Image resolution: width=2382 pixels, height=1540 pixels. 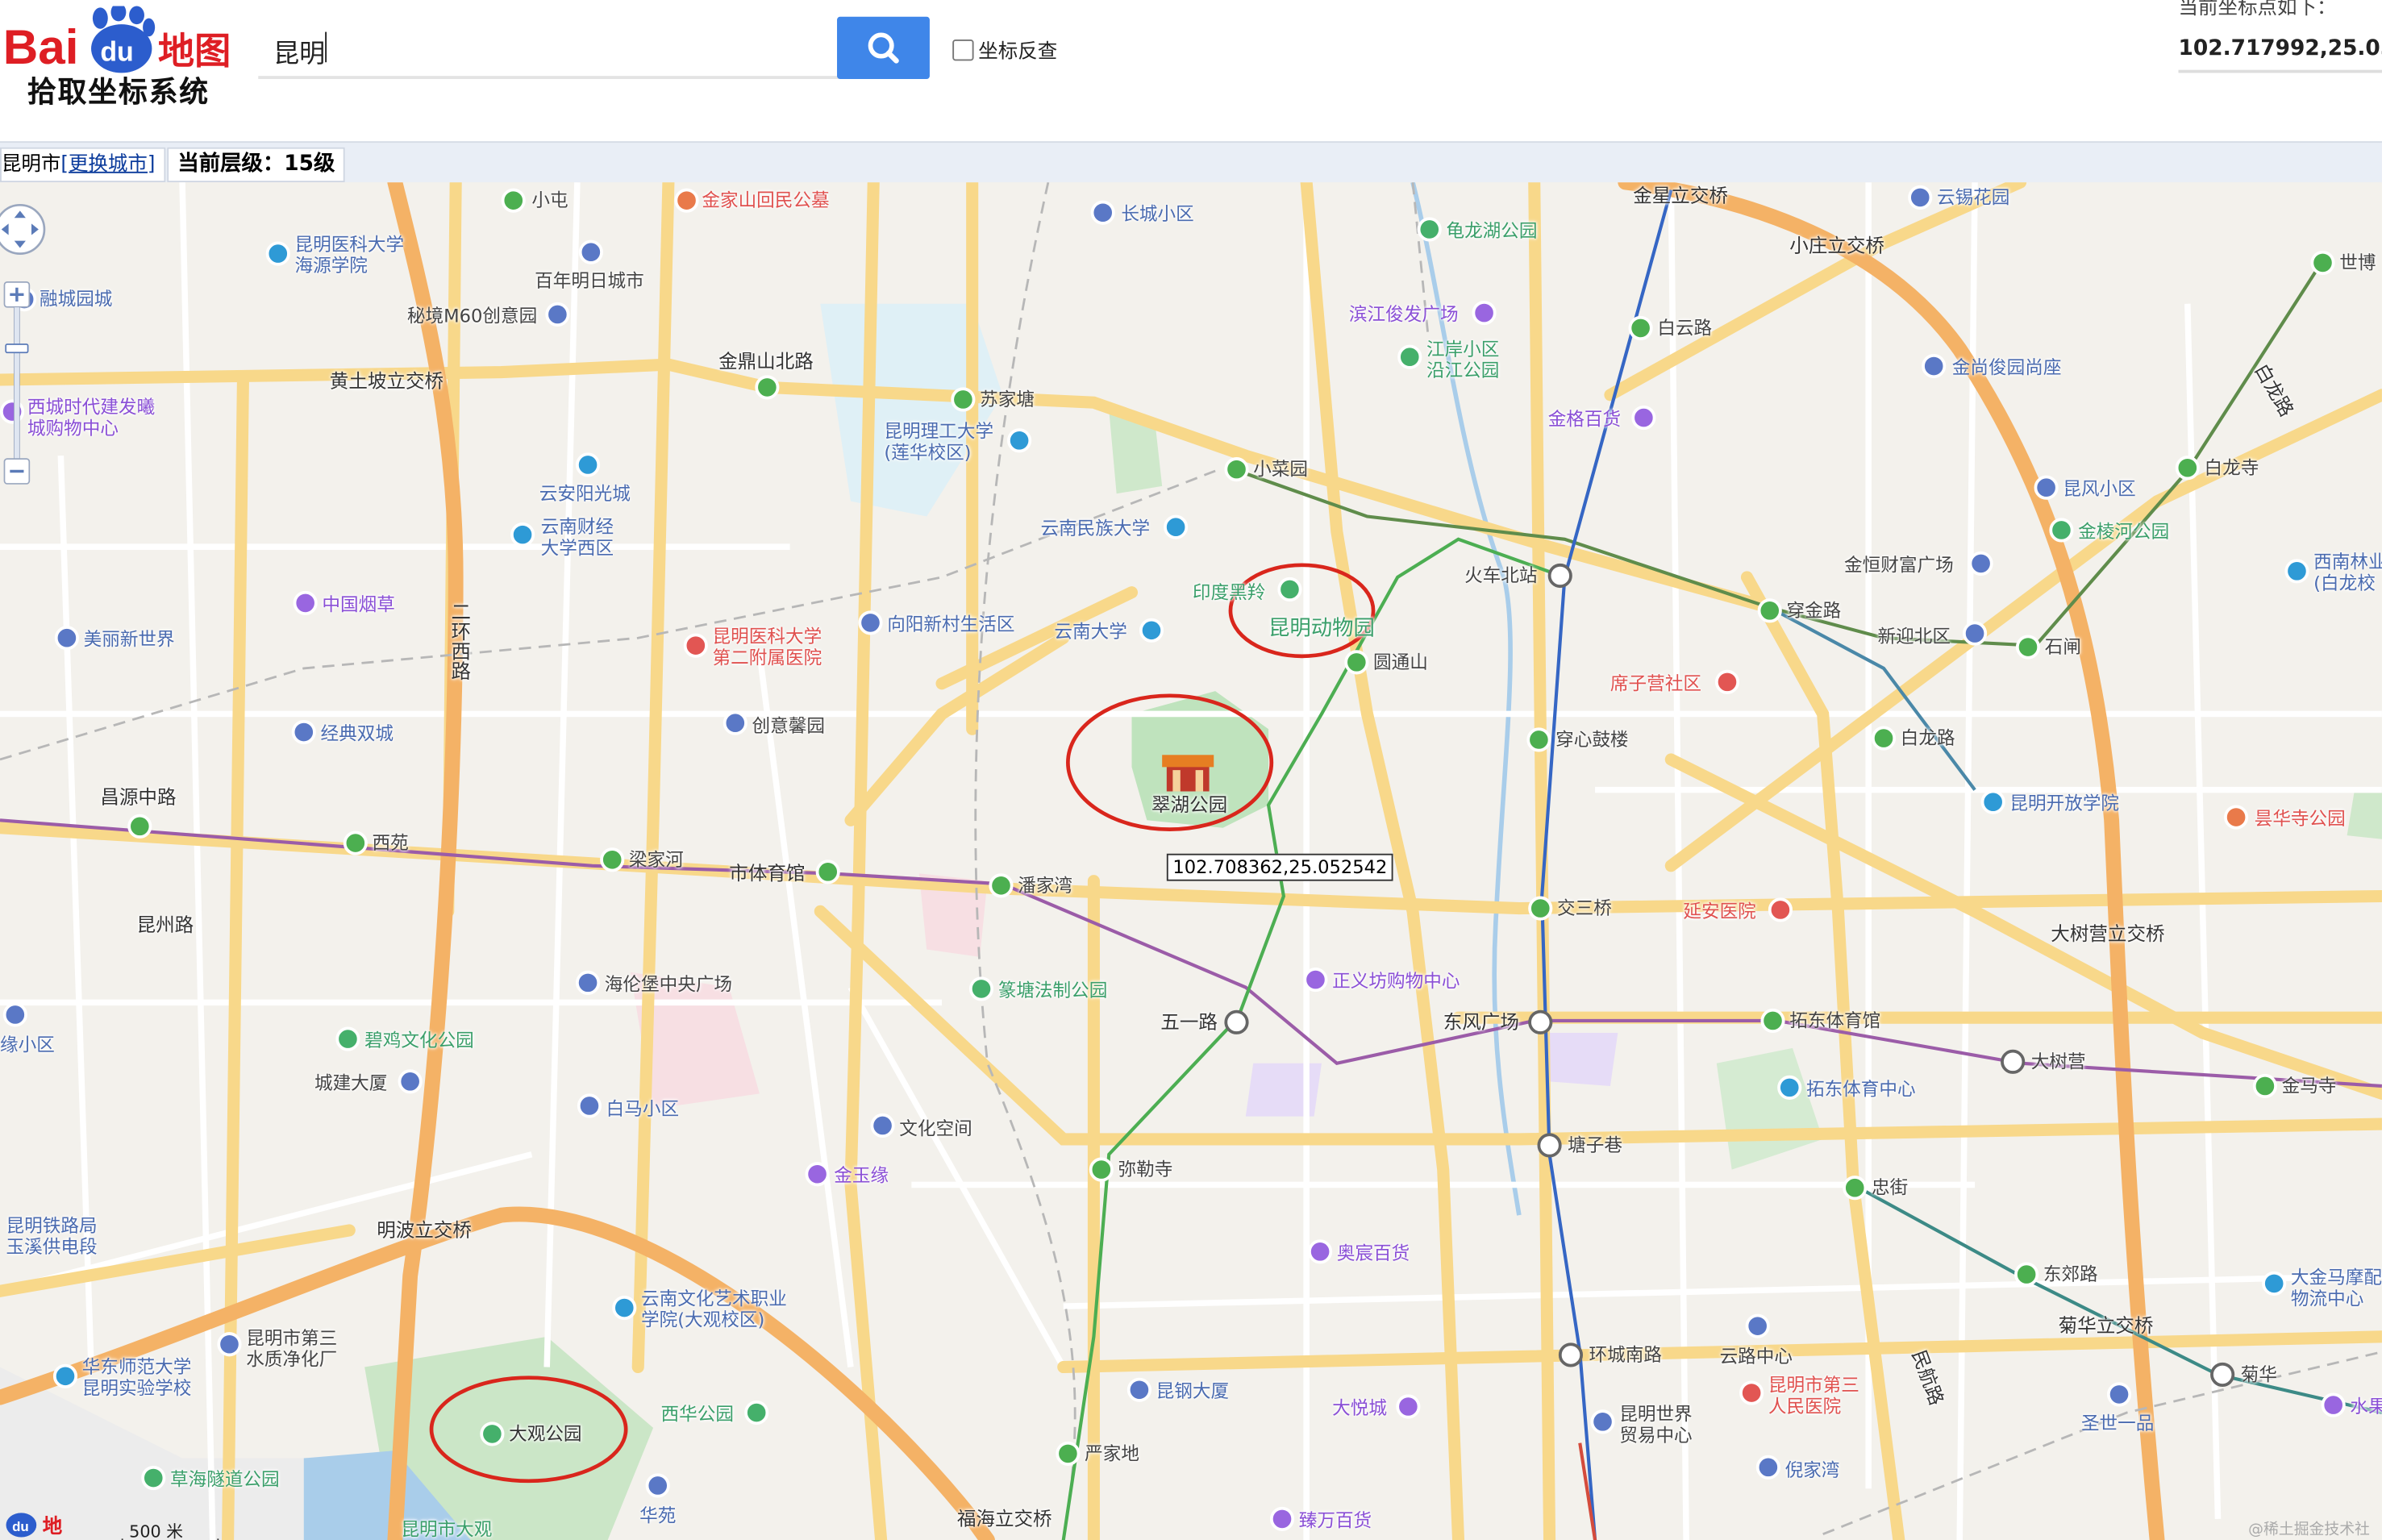 What do you see at coordinates (18, 384) in the screenshot?
I see `zoom-control` at bounding box center [18, 384].